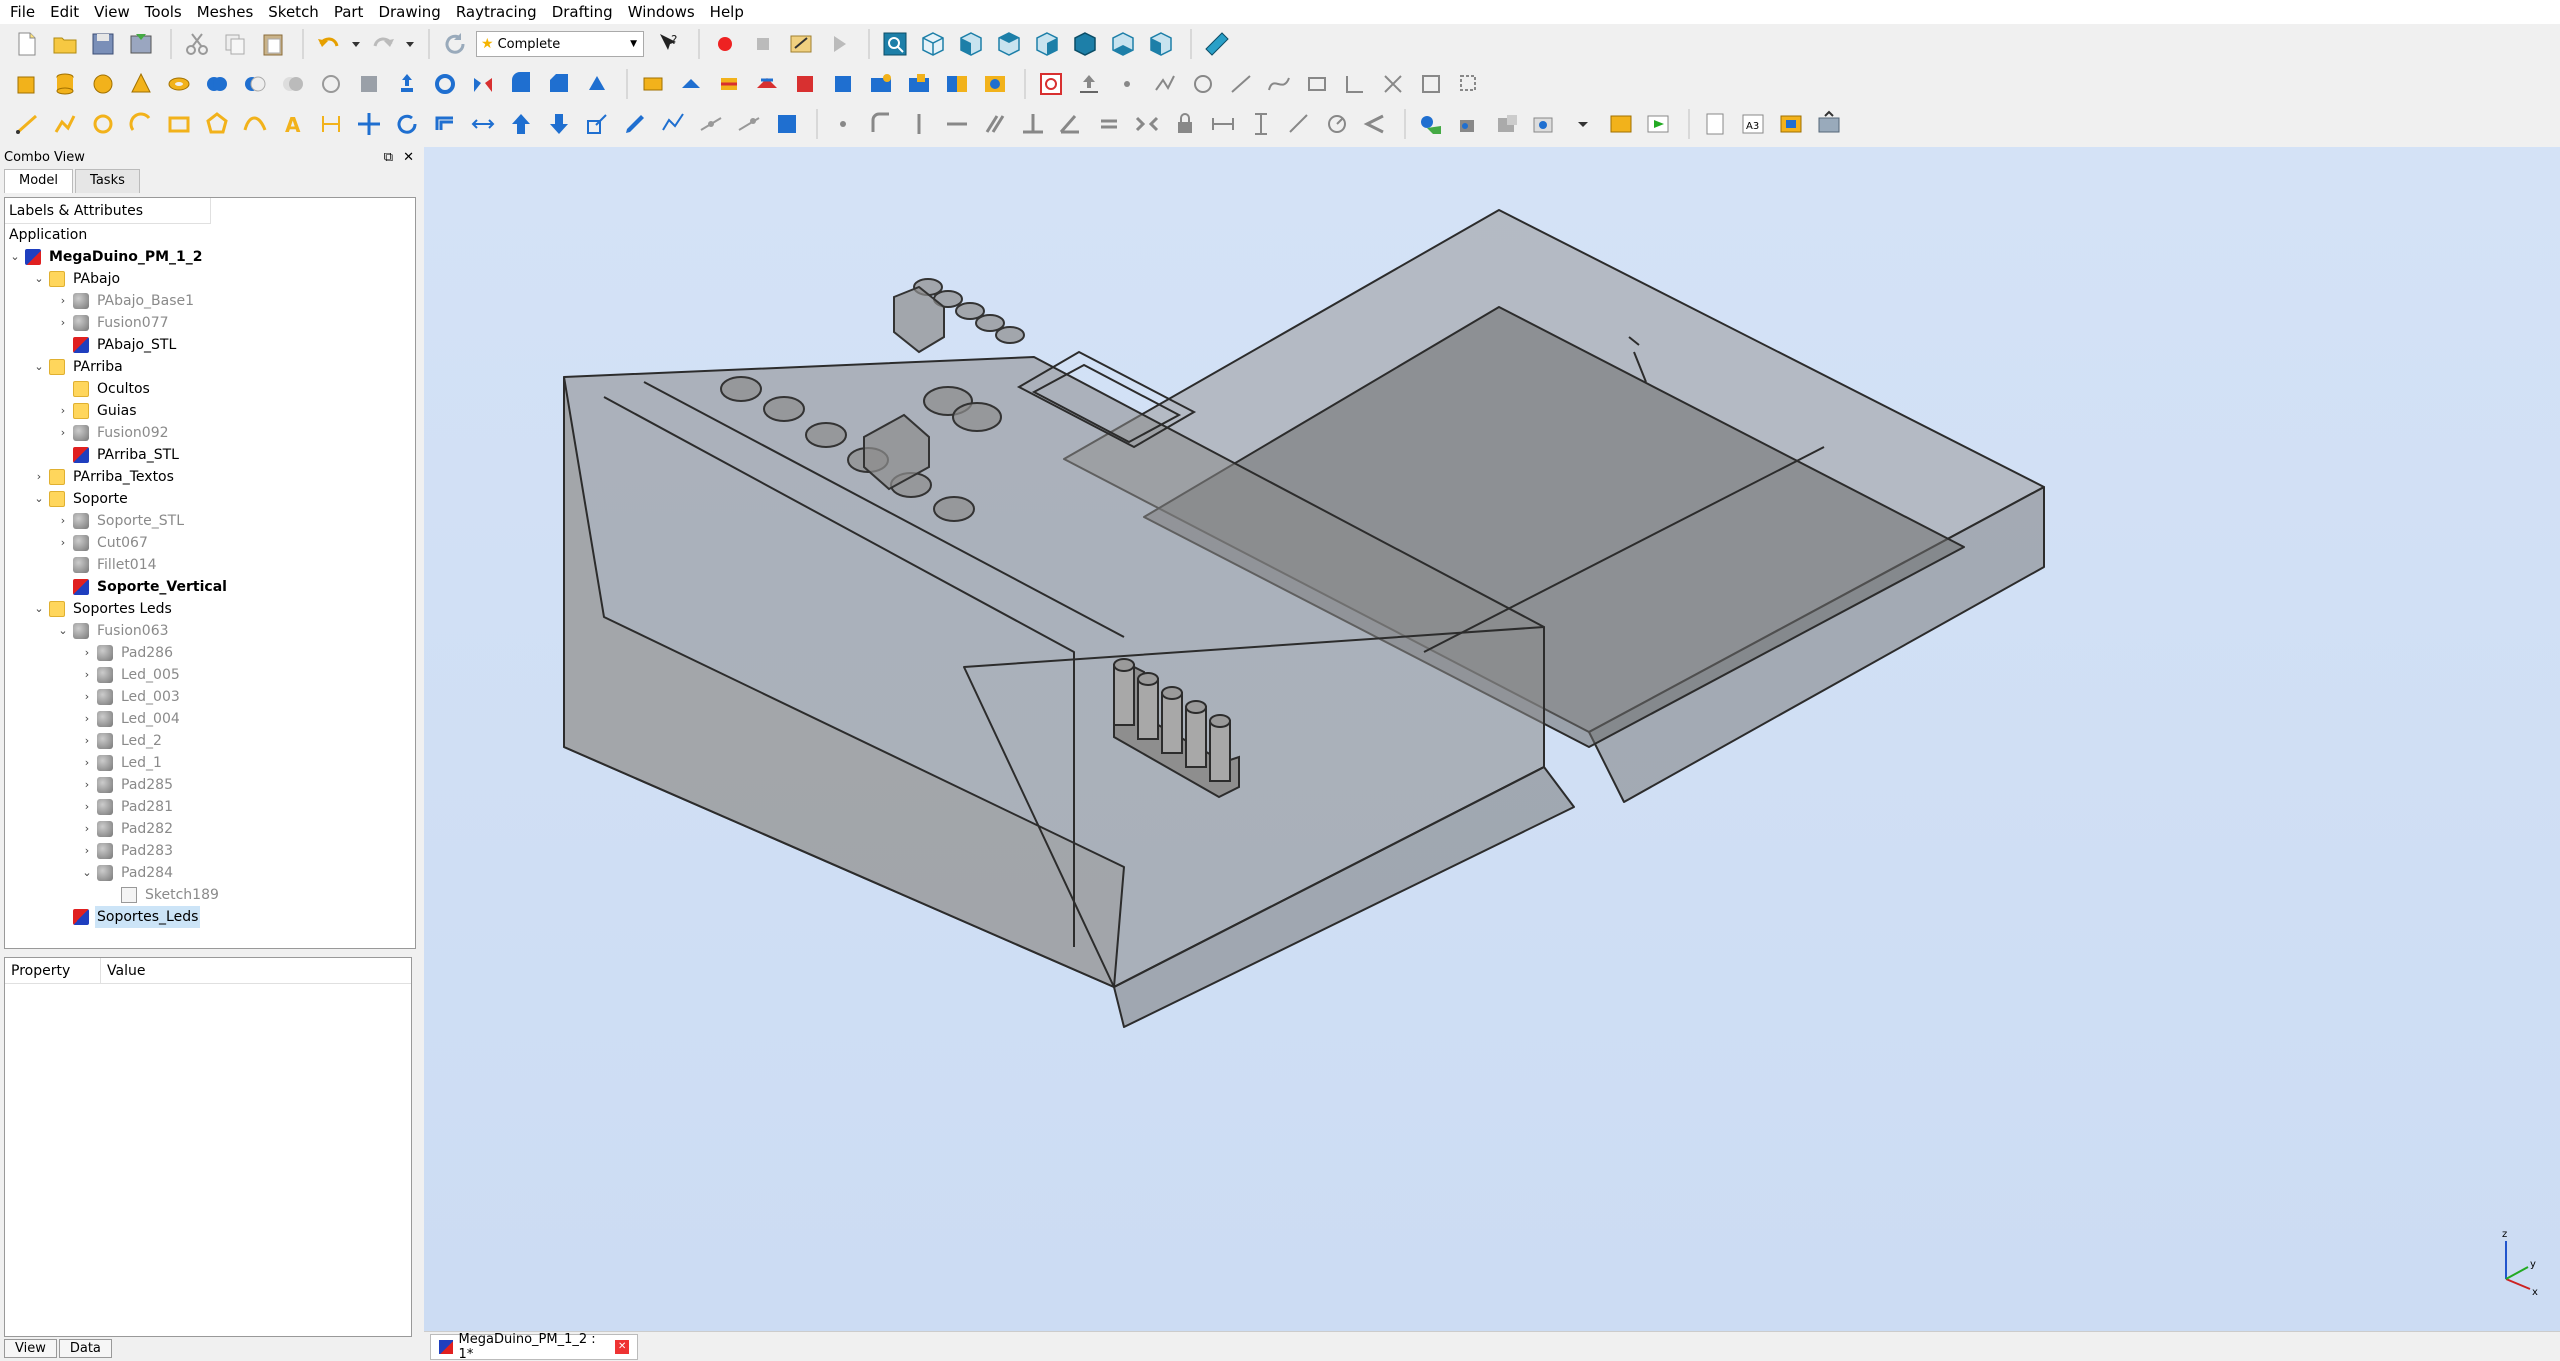 This screenshot has width=2560, height=1361. What do you see at coordinates (65, 44) in the screenshot?
I see `open-button` at bounding box center [65, 44].